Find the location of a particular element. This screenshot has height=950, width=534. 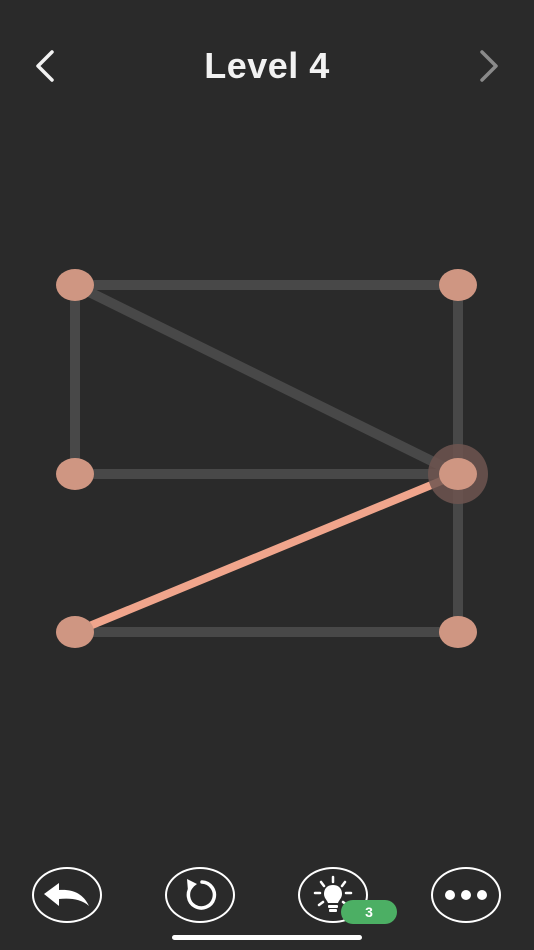

node-B is located at coordinates (458, 285).